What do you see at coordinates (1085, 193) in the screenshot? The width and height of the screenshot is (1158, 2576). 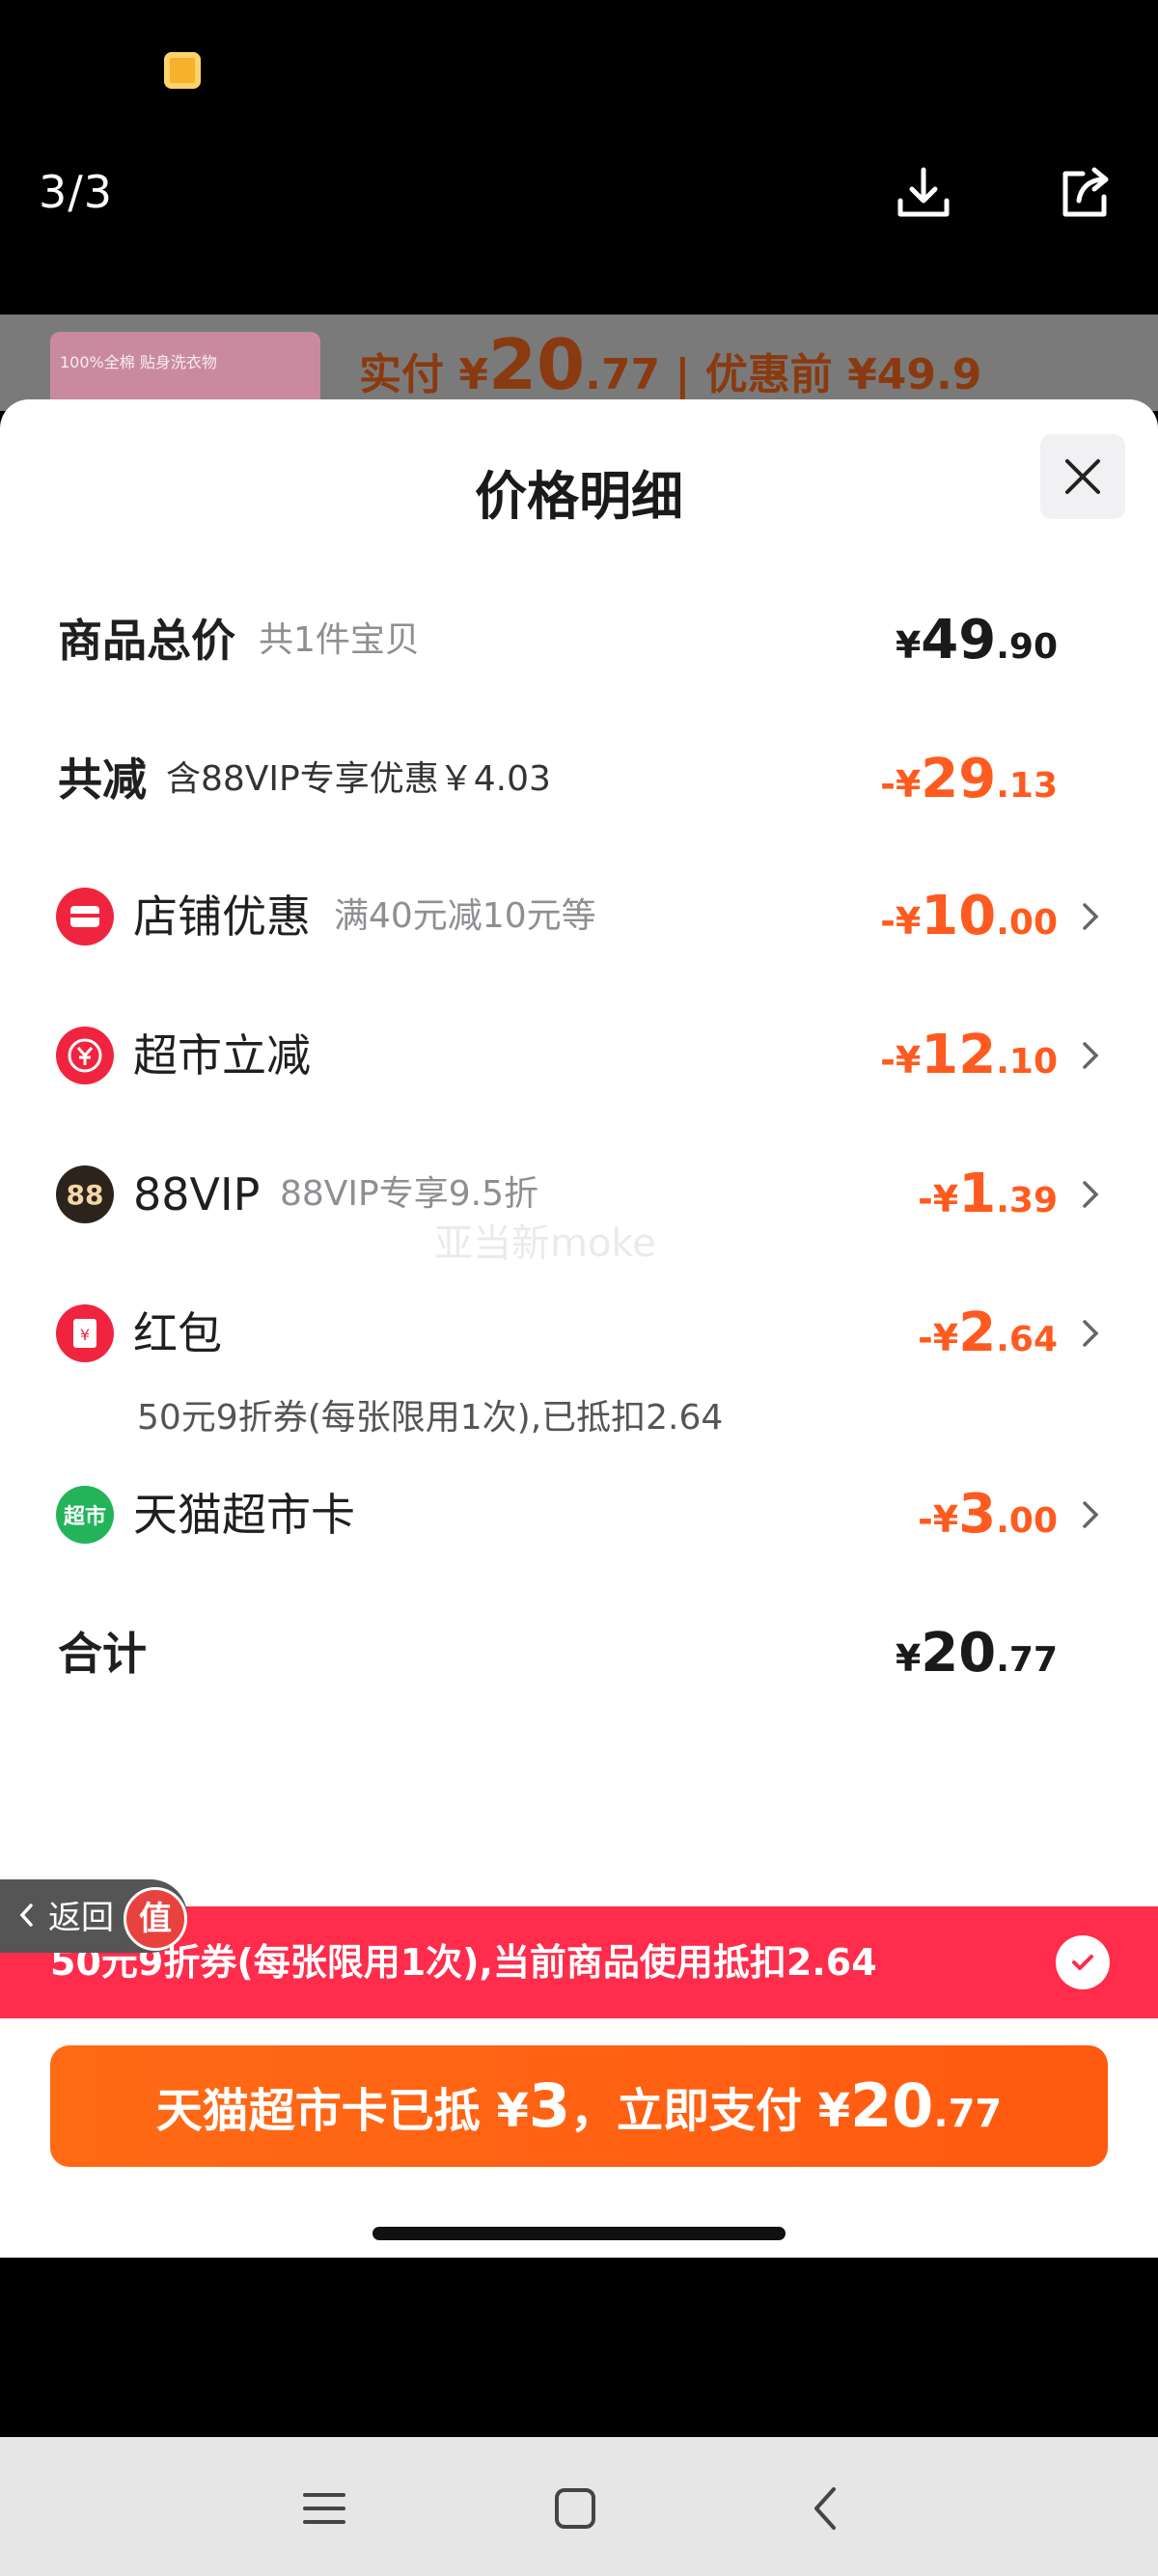 I see `share-icon` at bounding box center [1085, 193].